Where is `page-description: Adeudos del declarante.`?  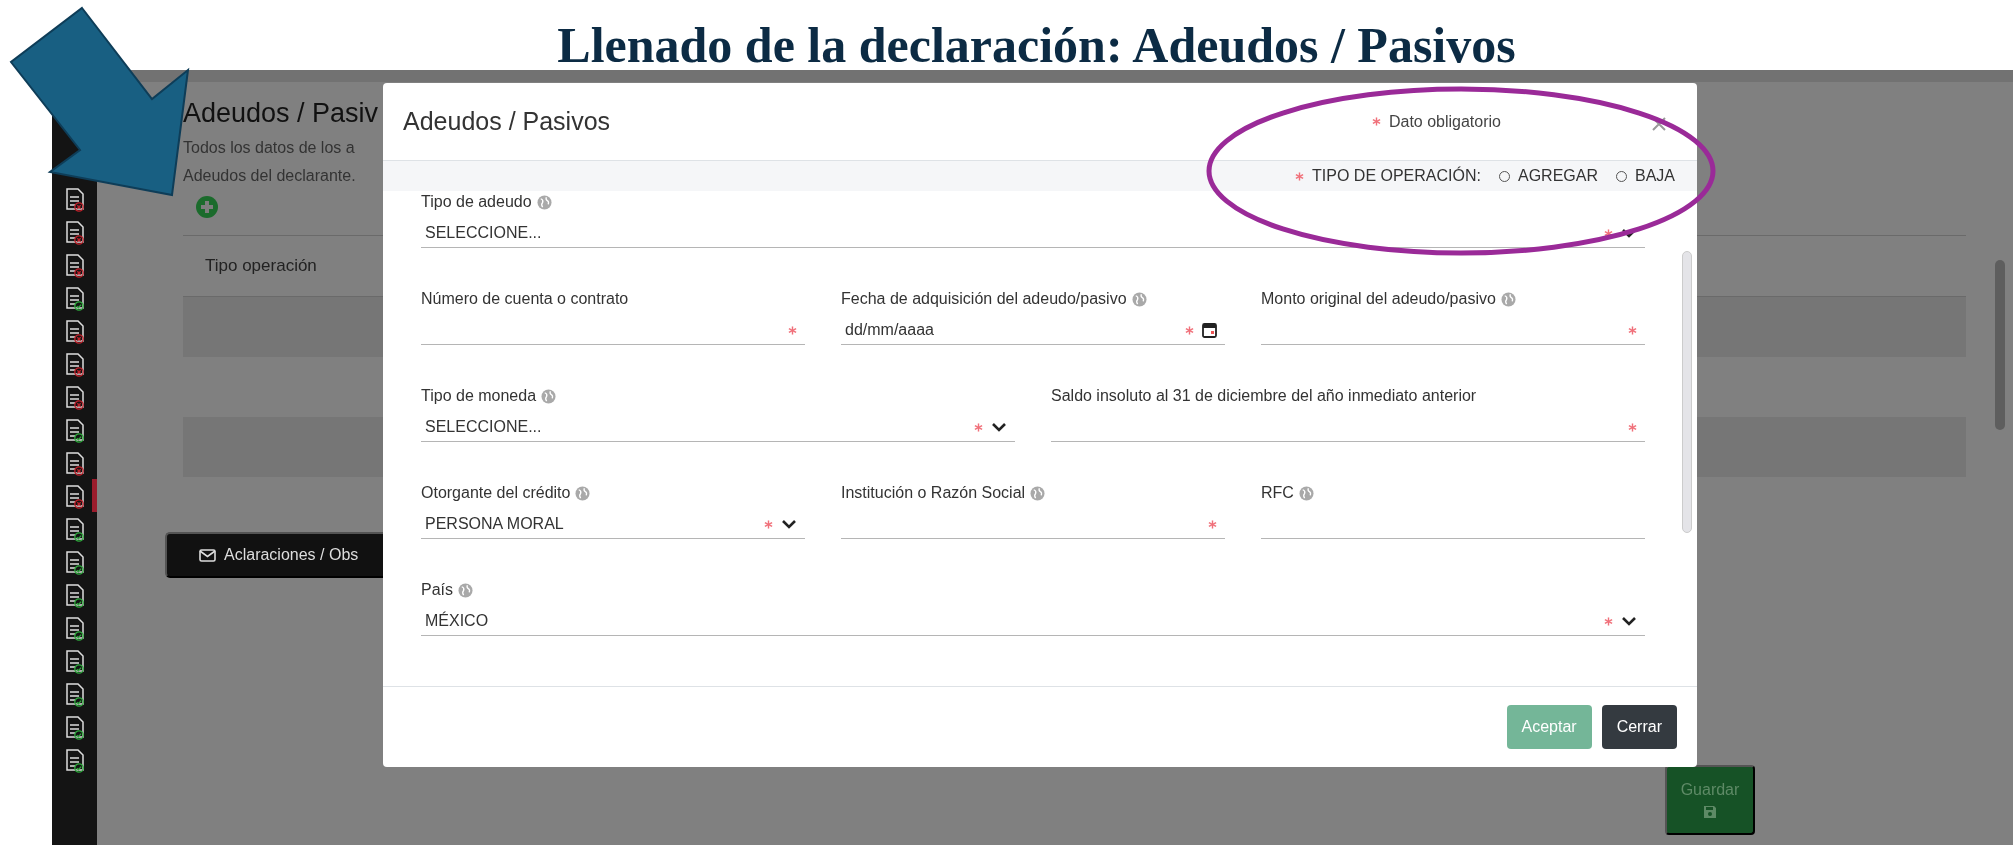
page-description: Adeudos del declarante. is located at coordinates (269, 176).